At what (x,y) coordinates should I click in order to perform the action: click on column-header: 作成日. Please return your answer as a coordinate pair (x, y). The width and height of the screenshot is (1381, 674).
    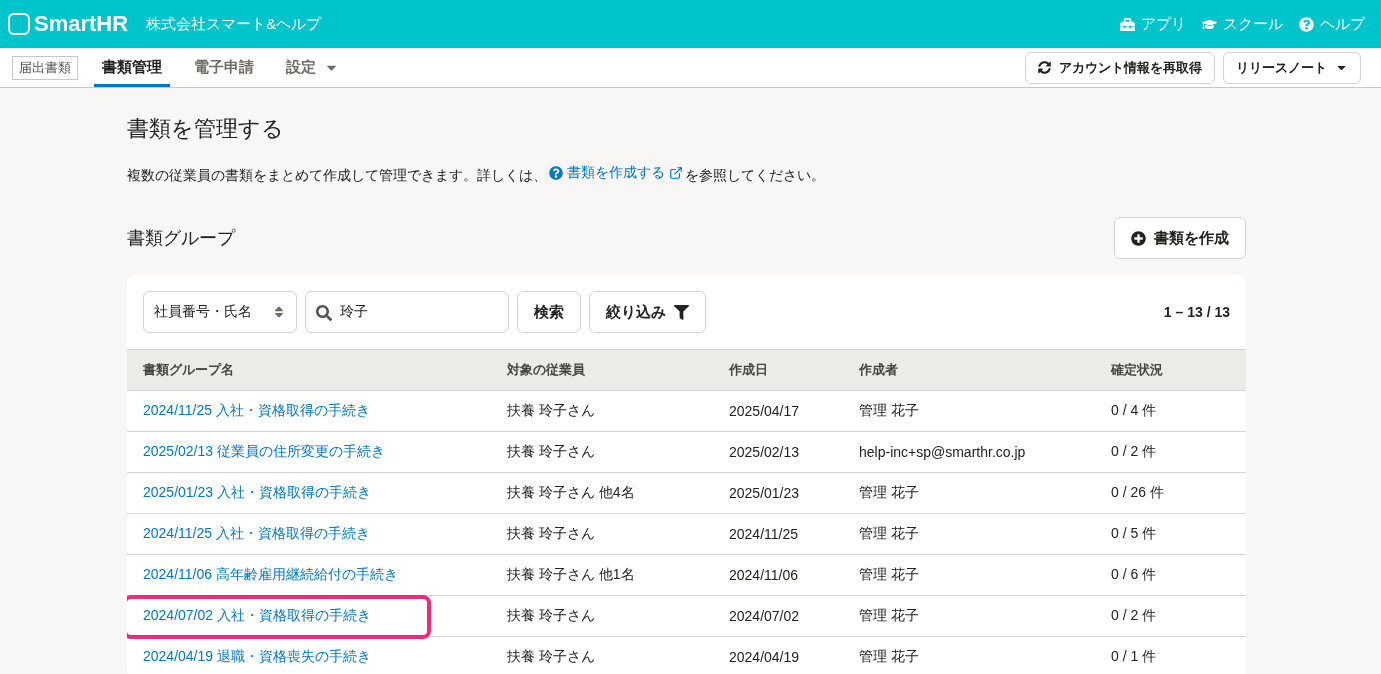
    Looking at the image, I should click on (749, 370).